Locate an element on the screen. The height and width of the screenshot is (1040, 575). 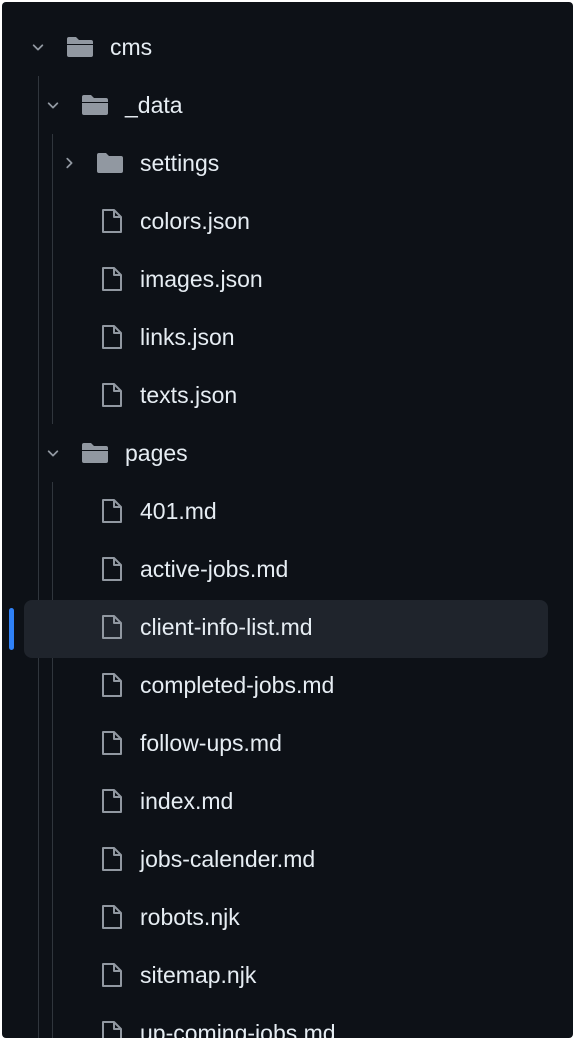
tree-item-file: robots.njk is located at coordinates (287, 917).